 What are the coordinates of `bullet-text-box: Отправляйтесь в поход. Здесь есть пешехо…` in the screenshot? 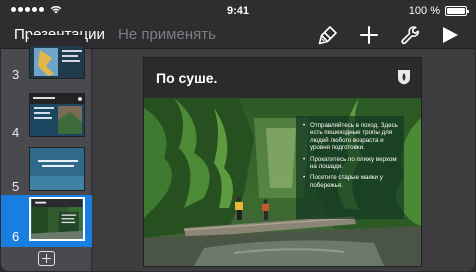 It's located at (350, 167).